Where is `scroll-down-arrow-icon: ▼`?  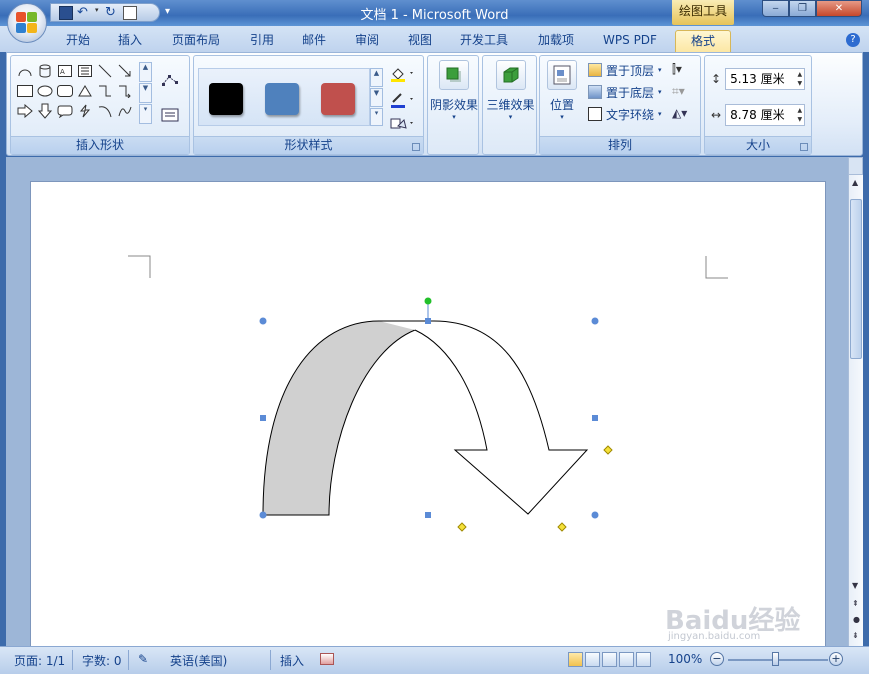 scroll-down-arrow-icon: ▼ is located at coordinates (855, 585).